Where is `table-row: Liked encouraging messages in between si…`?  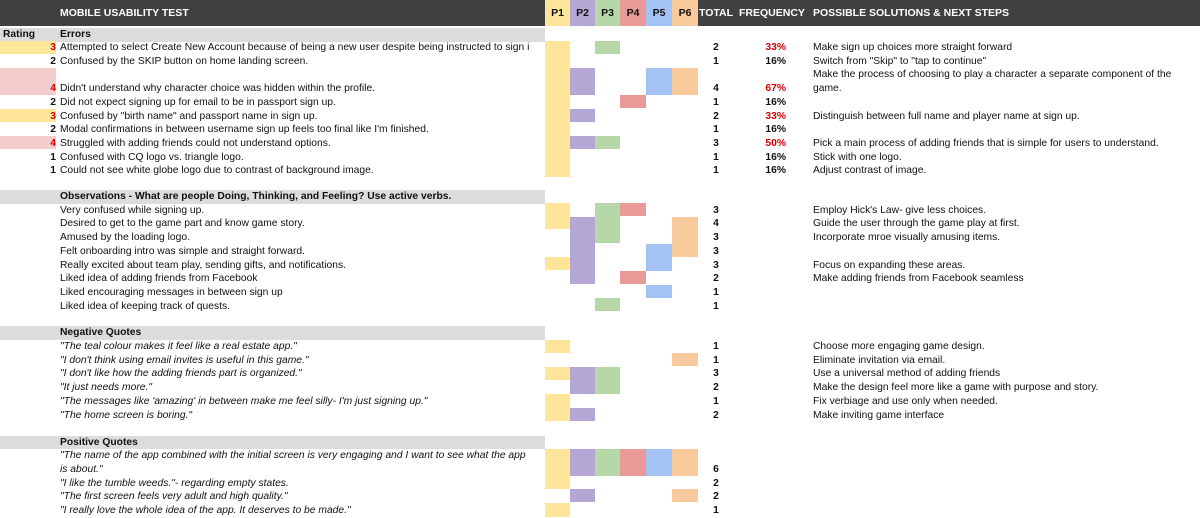 table-row: Liked encouraging messages in between si… is located at coordinates (600, 293).